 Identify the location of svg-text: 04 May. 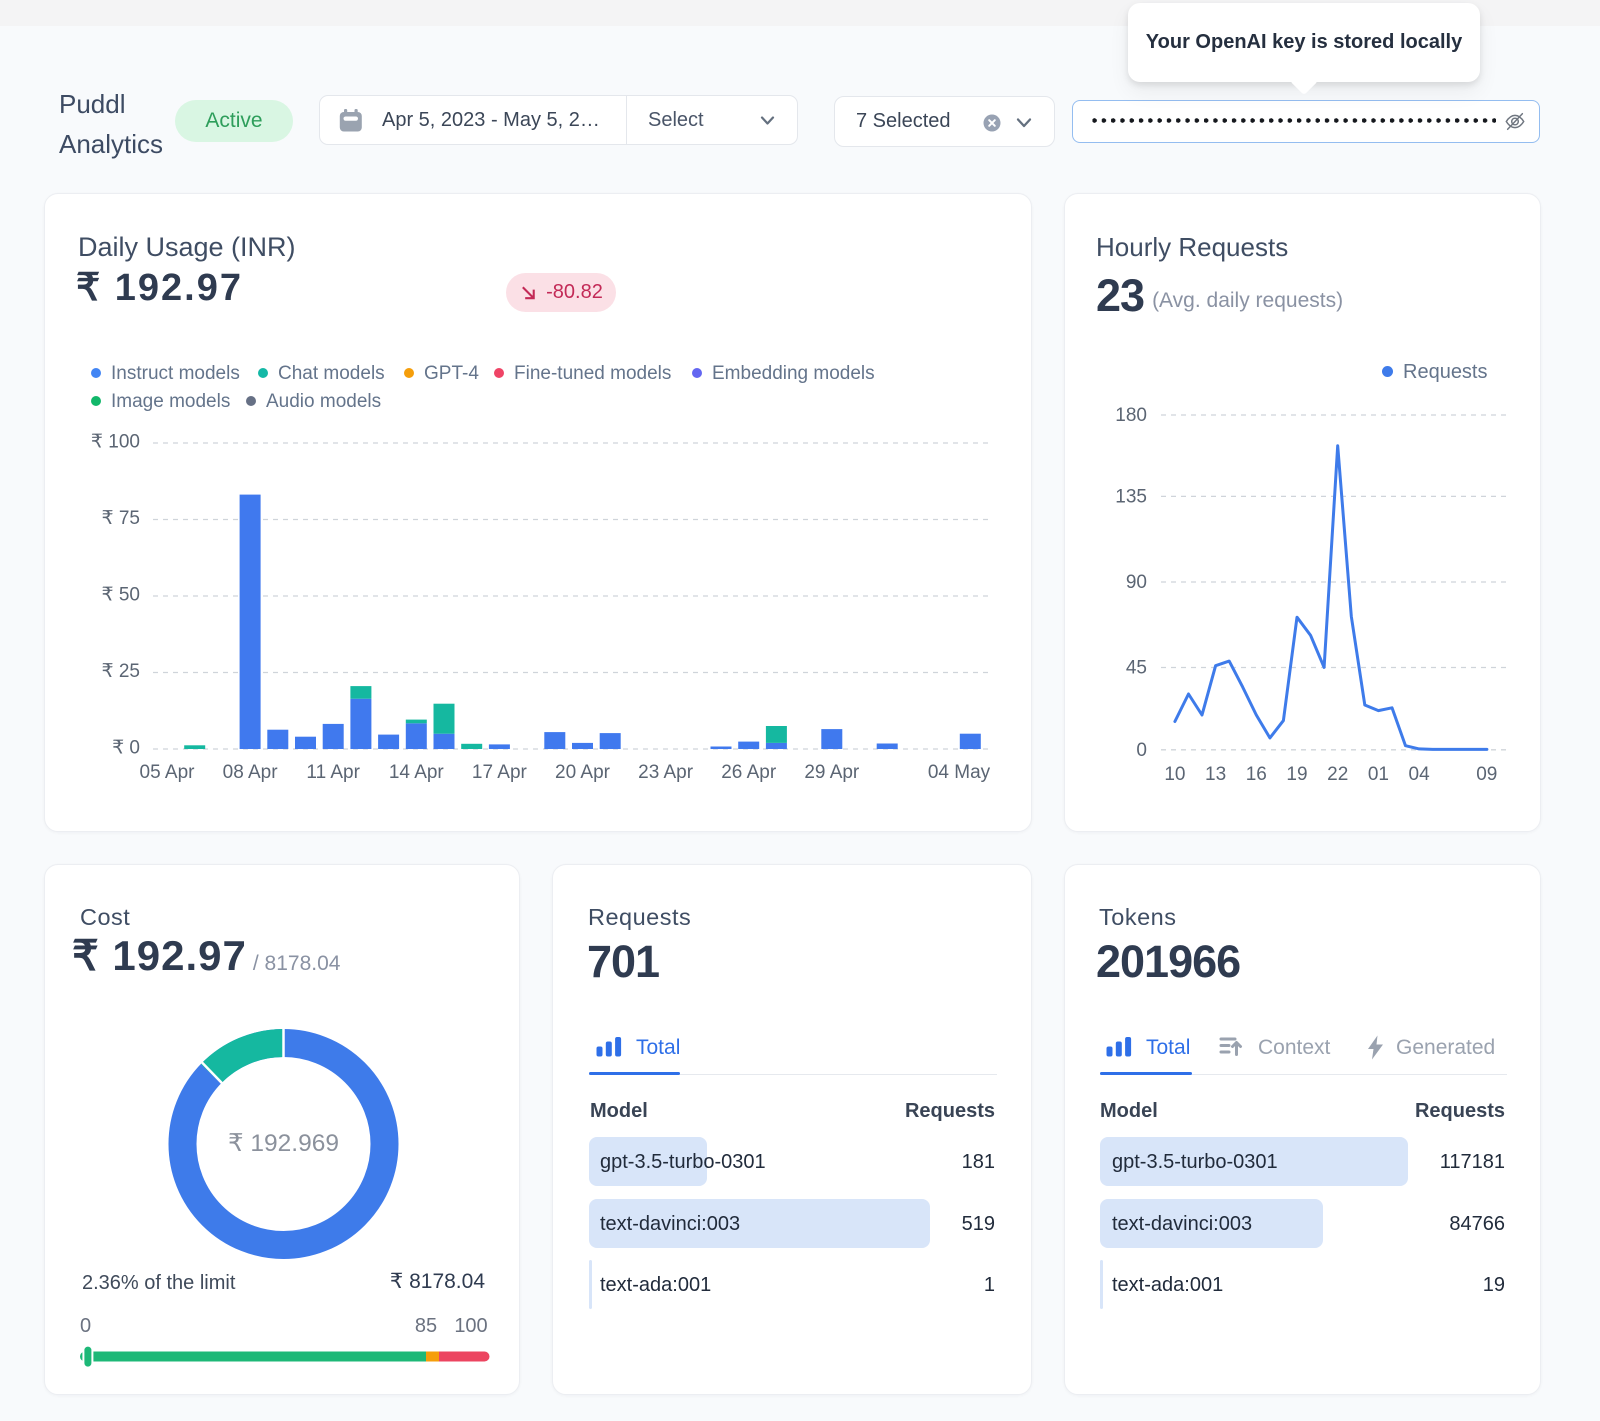
(959, 772).